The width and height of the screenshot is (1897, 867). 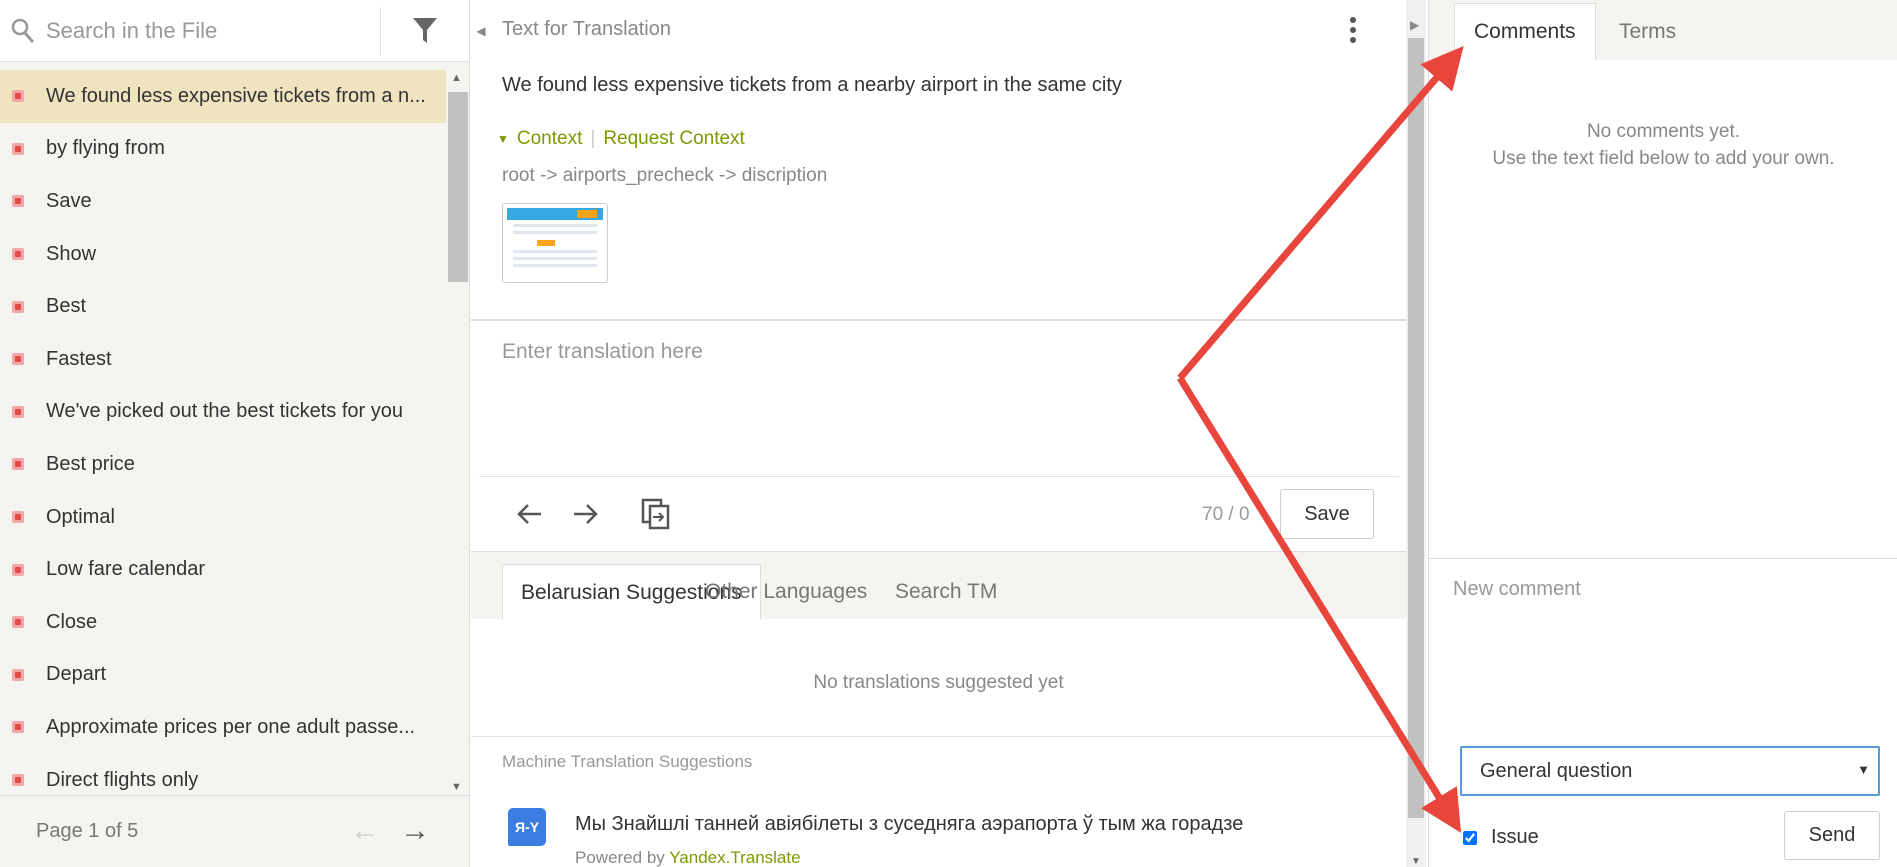 What do you see at coordinates (1663, 131) in the screenshot?
I see `no-comments-line: No comments yet.` at bounding box center [1663, 131].